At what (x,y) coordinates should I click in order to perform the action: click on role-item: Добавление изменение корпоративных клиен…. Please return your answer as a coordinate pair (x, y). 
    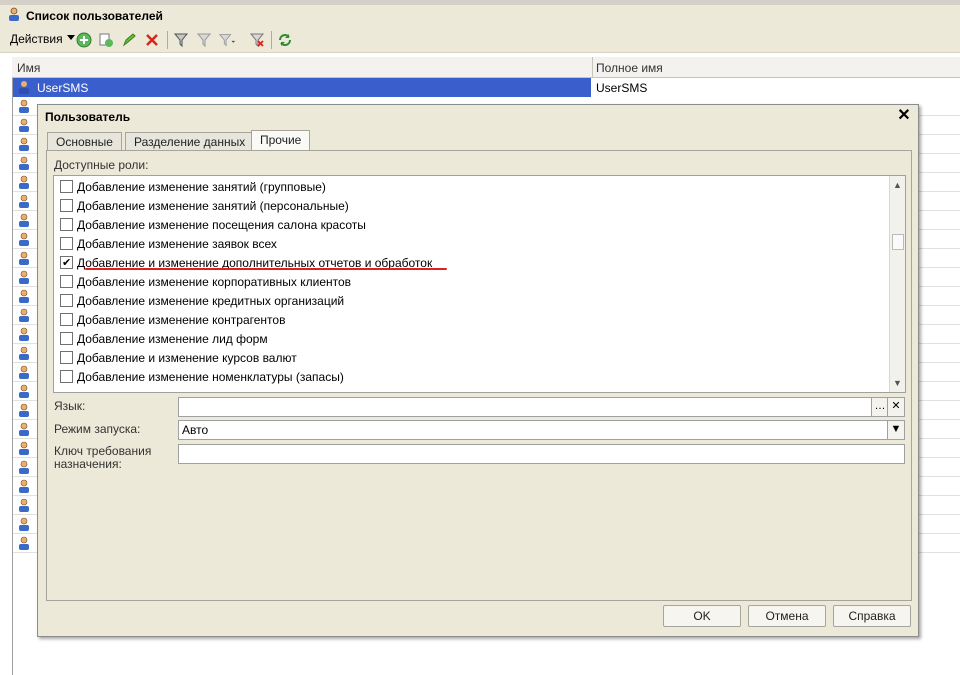
    Looking at the image, I should click on (205, 282).